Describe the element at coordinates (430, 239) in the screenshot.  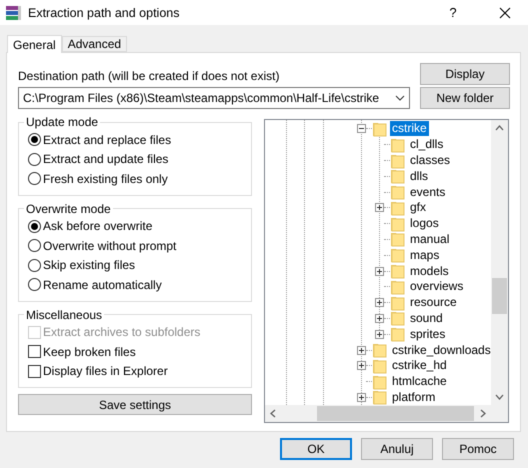
I see `folder-name: manual` at that location.